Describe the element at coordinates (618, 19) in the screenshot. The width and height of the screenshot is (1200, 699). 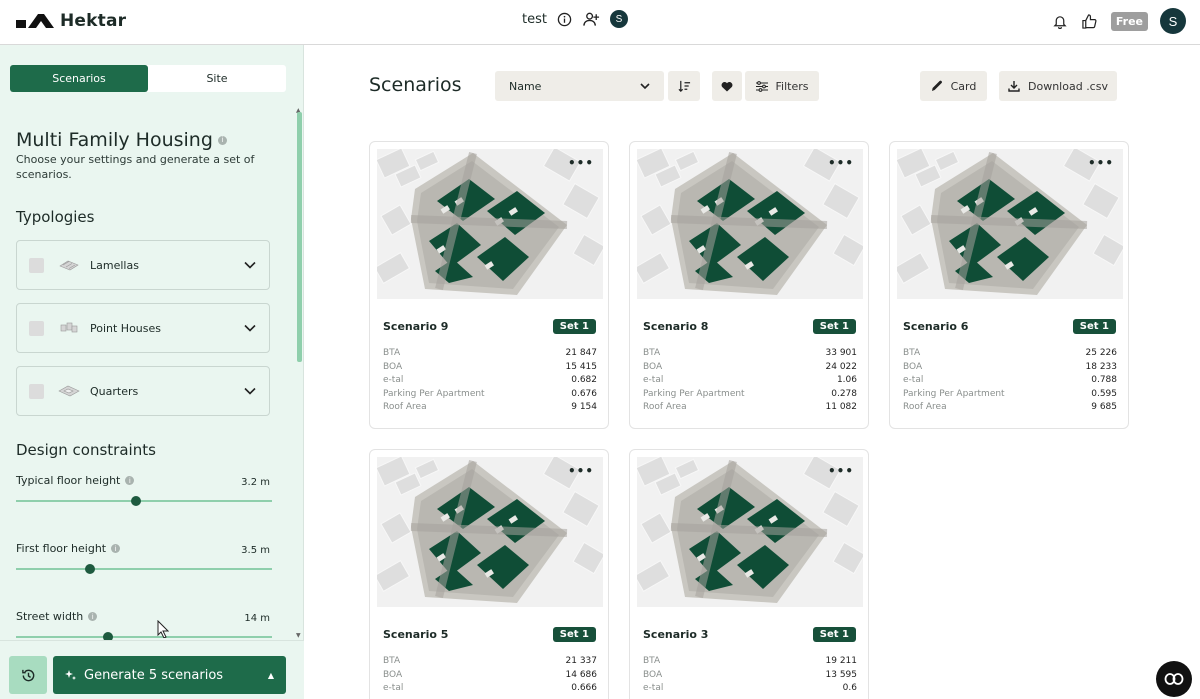
I see `collaborator-avatar: S` at that location.